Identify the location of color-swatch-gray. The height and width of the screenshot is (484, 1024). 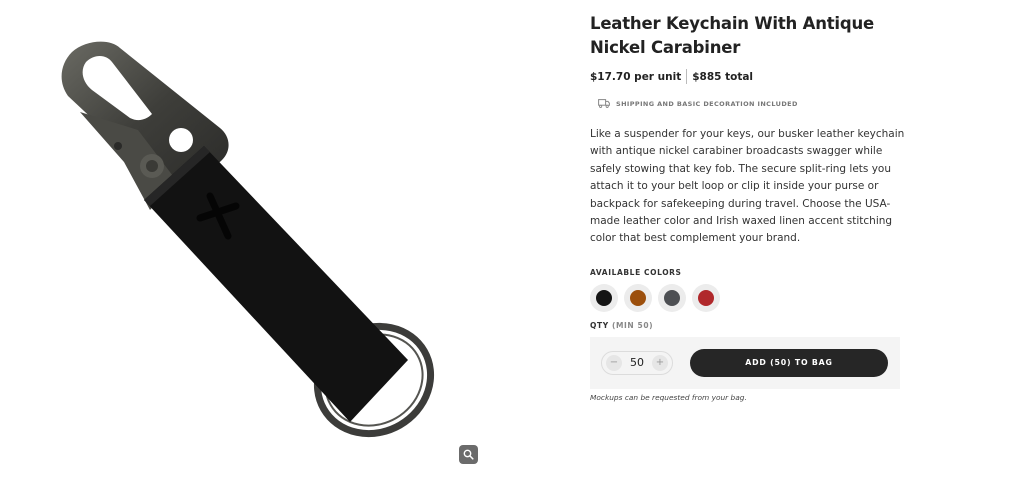
(672, 297).